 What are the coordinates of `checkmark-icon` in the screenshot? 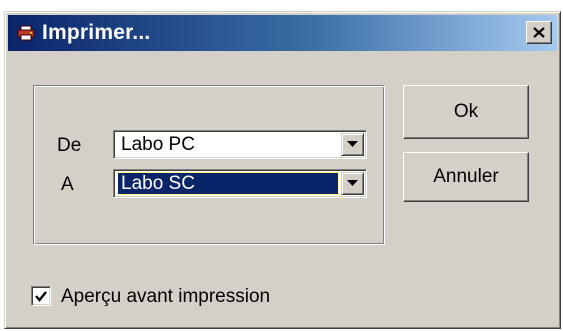 It's located at (41, 296).